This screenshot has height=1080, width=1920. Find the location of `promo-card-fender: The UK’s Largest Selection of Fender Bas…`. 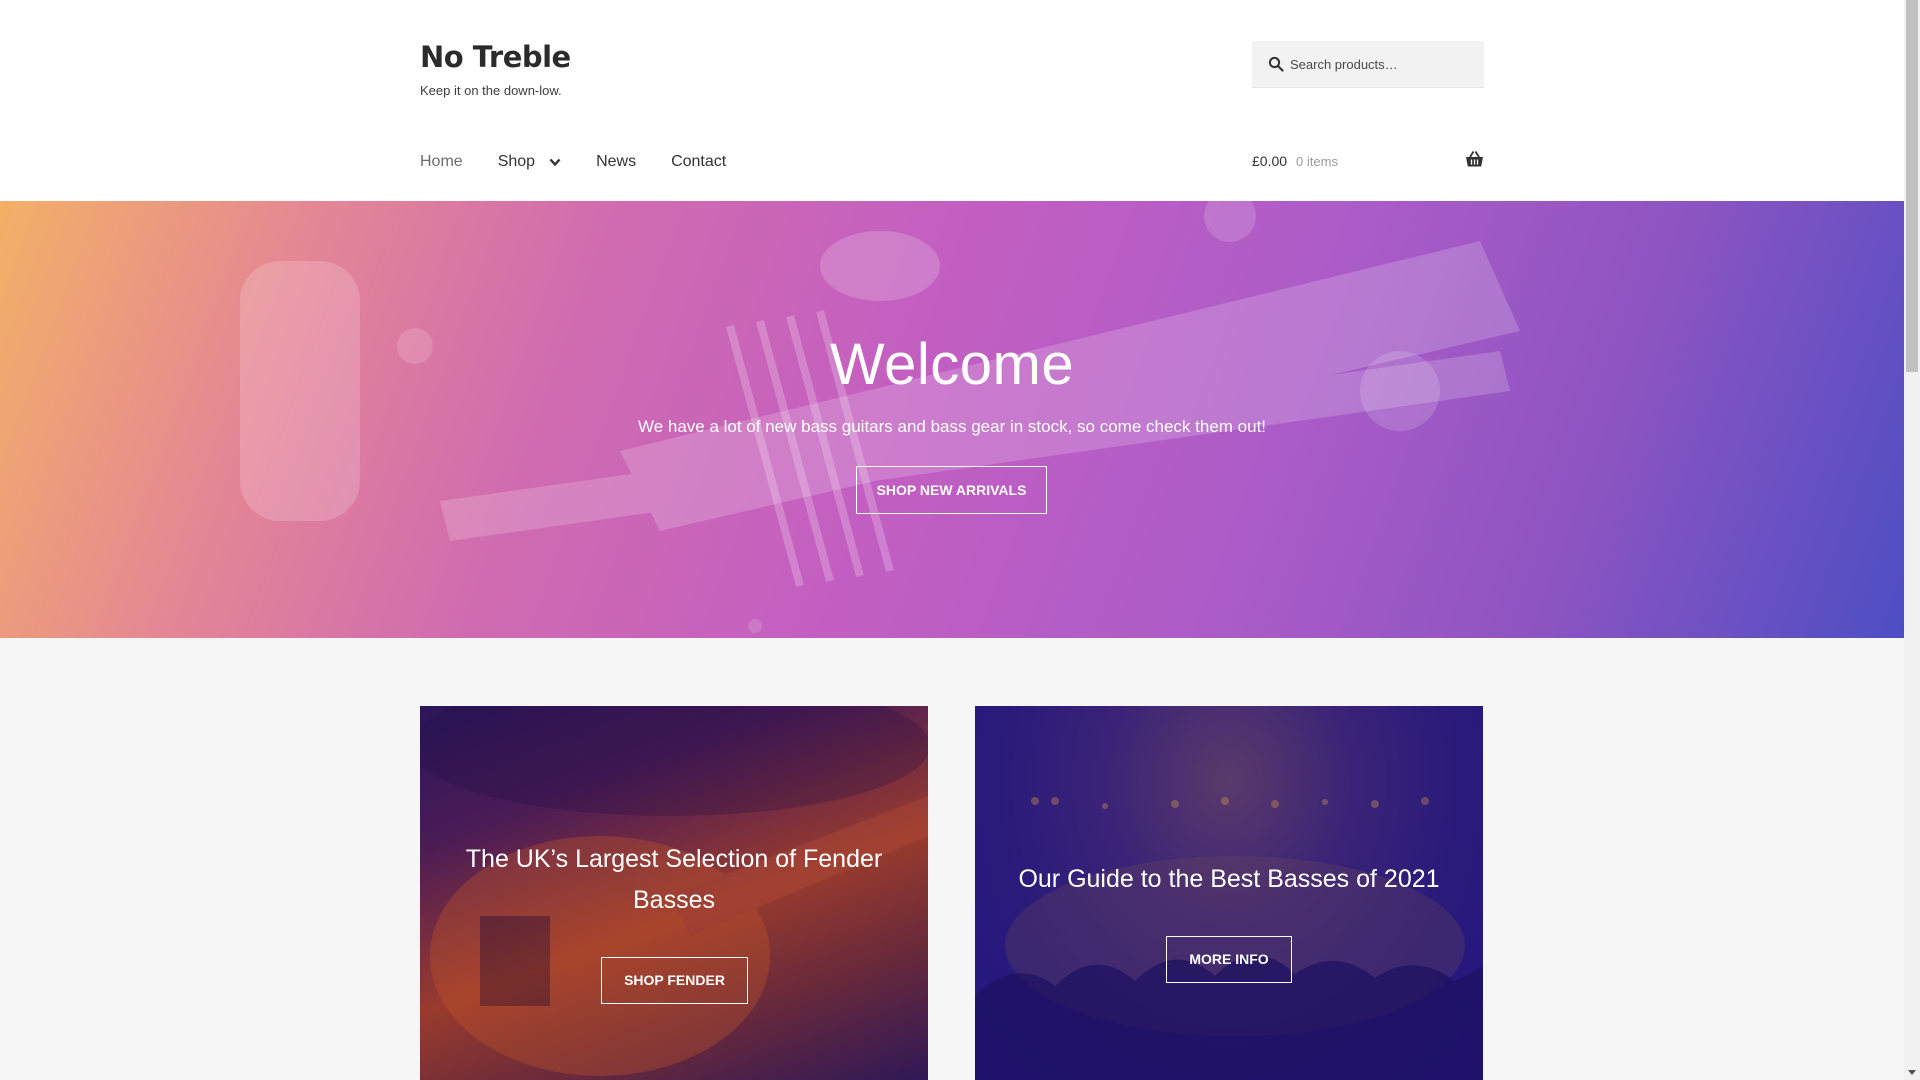

promo-card-fender: The UK’s Largest Selection of Fender Bas… is located at coordinates (674, 893).